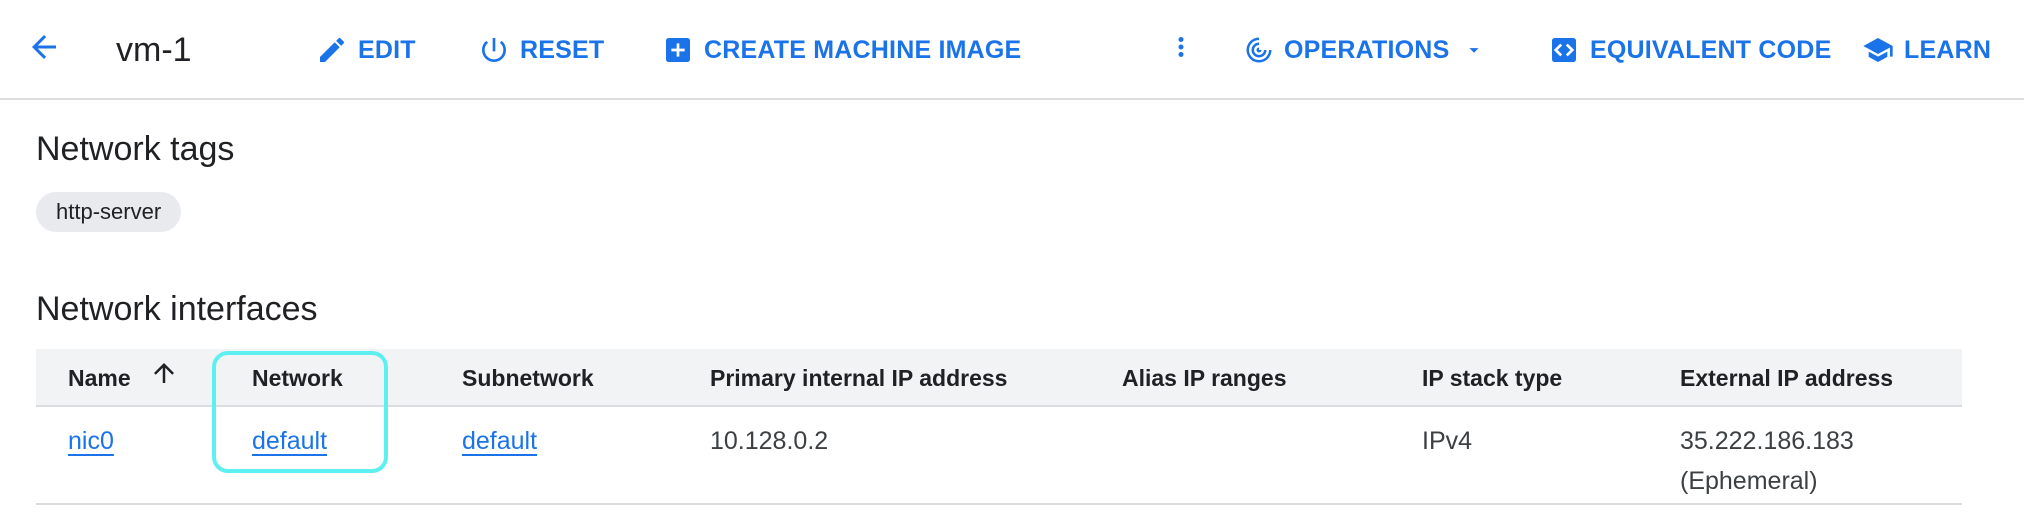 This screenshot has height=516, width=2024. Describe the element at coordinates (1878, 50) in the screenshot. I see `learn-icon` at that location.